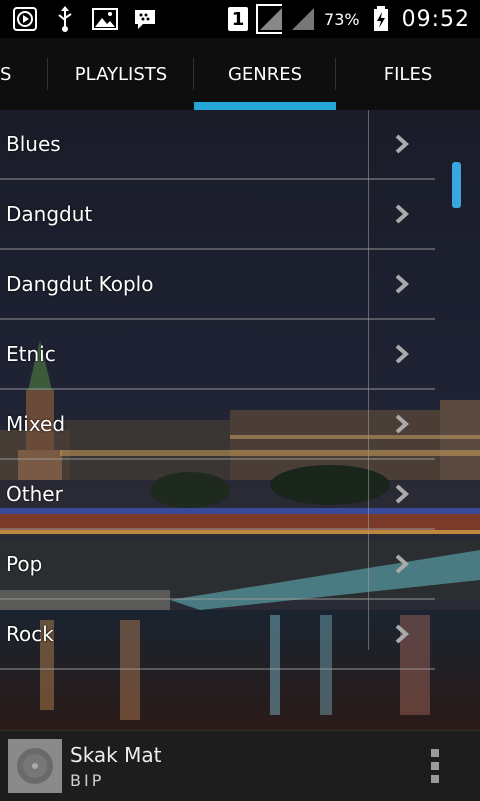 This screenshot has height=801, width=480. I want to click on list-item-label: Pop, so click(24, 564).